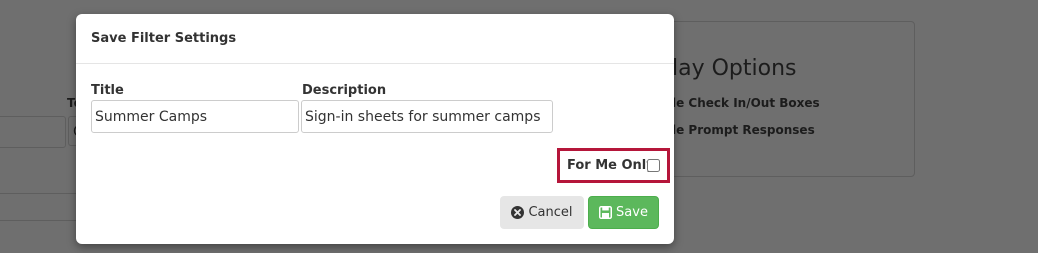  Describe the element at coordinates (746, 103) in the screenshot. I see `display-option-check-in-out: le Check In/Out Boxes` at that location.